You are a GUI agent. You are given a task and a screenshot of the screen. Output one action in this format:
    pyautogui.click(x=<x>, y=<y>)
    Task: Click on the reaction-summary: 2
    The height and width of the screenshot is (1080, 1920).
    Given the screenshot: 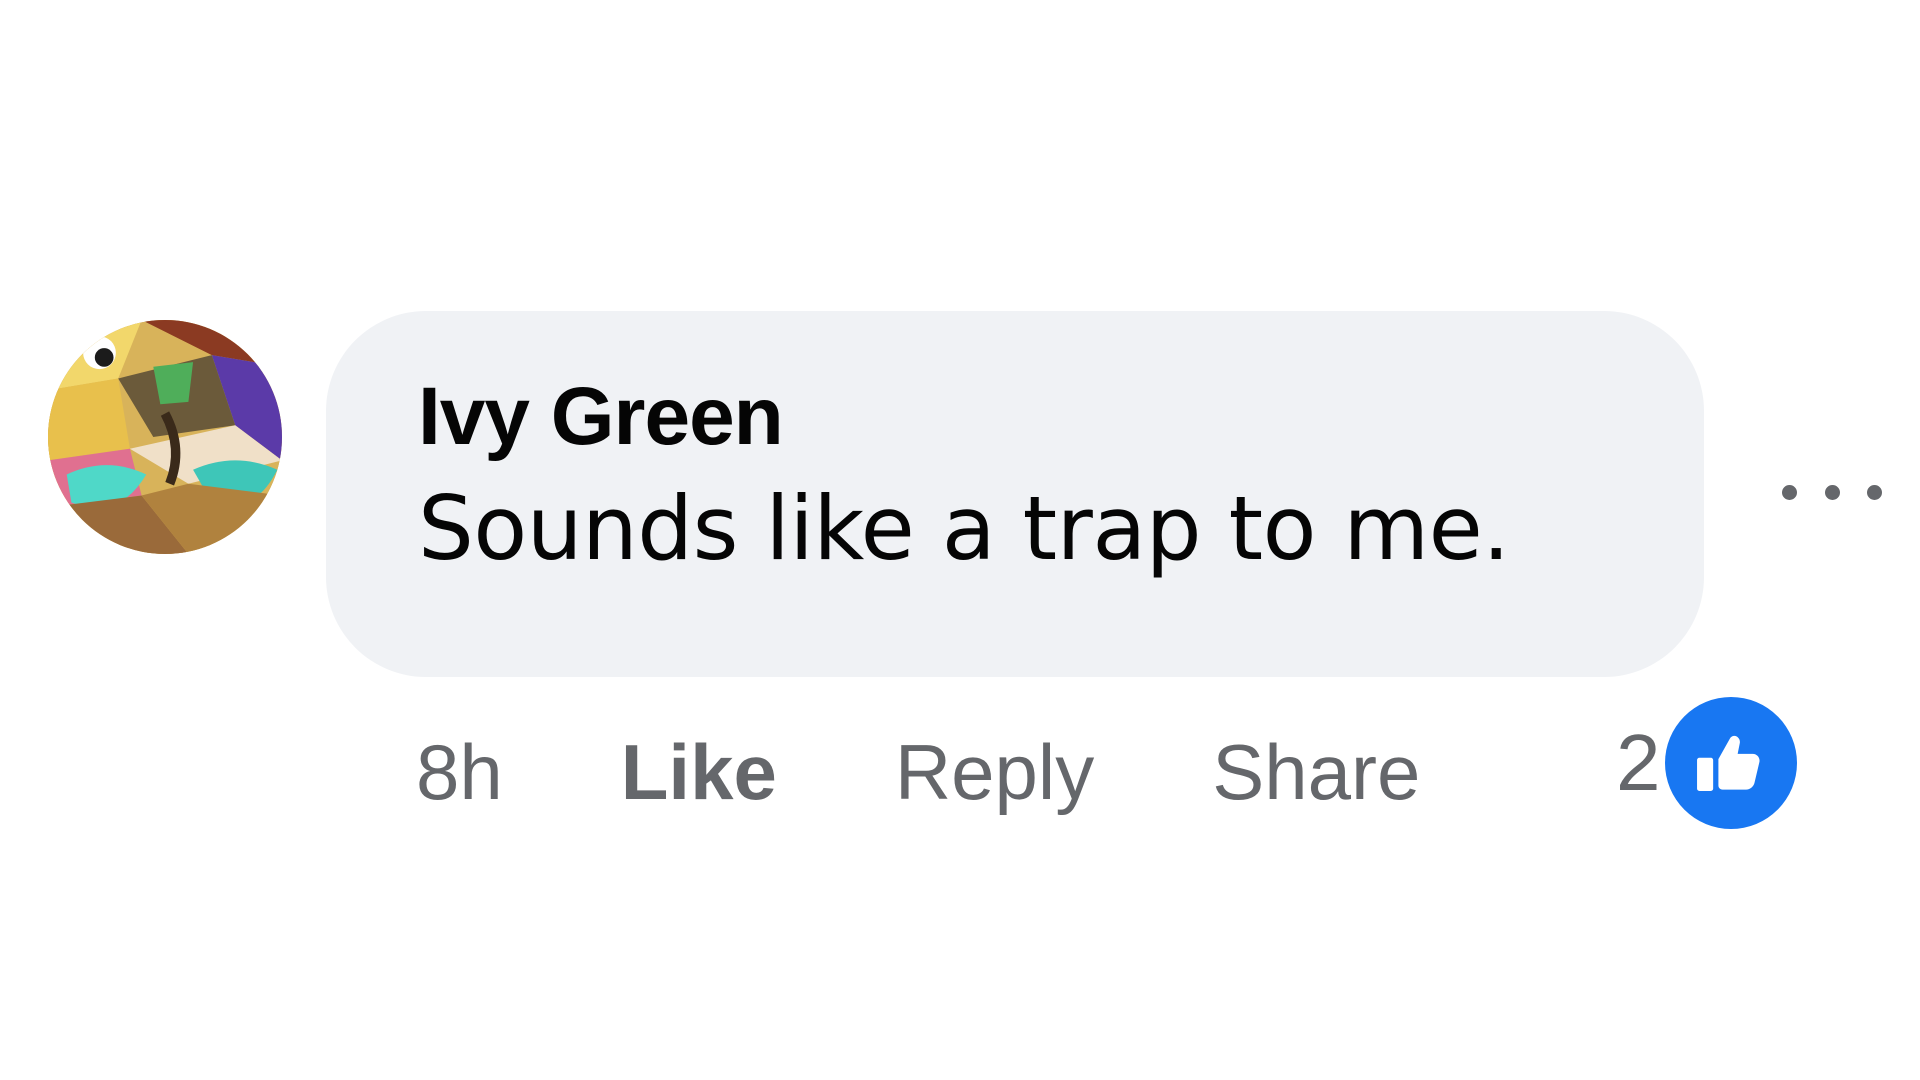 What is the action you would take?
    pyautogui.click(x=1706, y=763)
    